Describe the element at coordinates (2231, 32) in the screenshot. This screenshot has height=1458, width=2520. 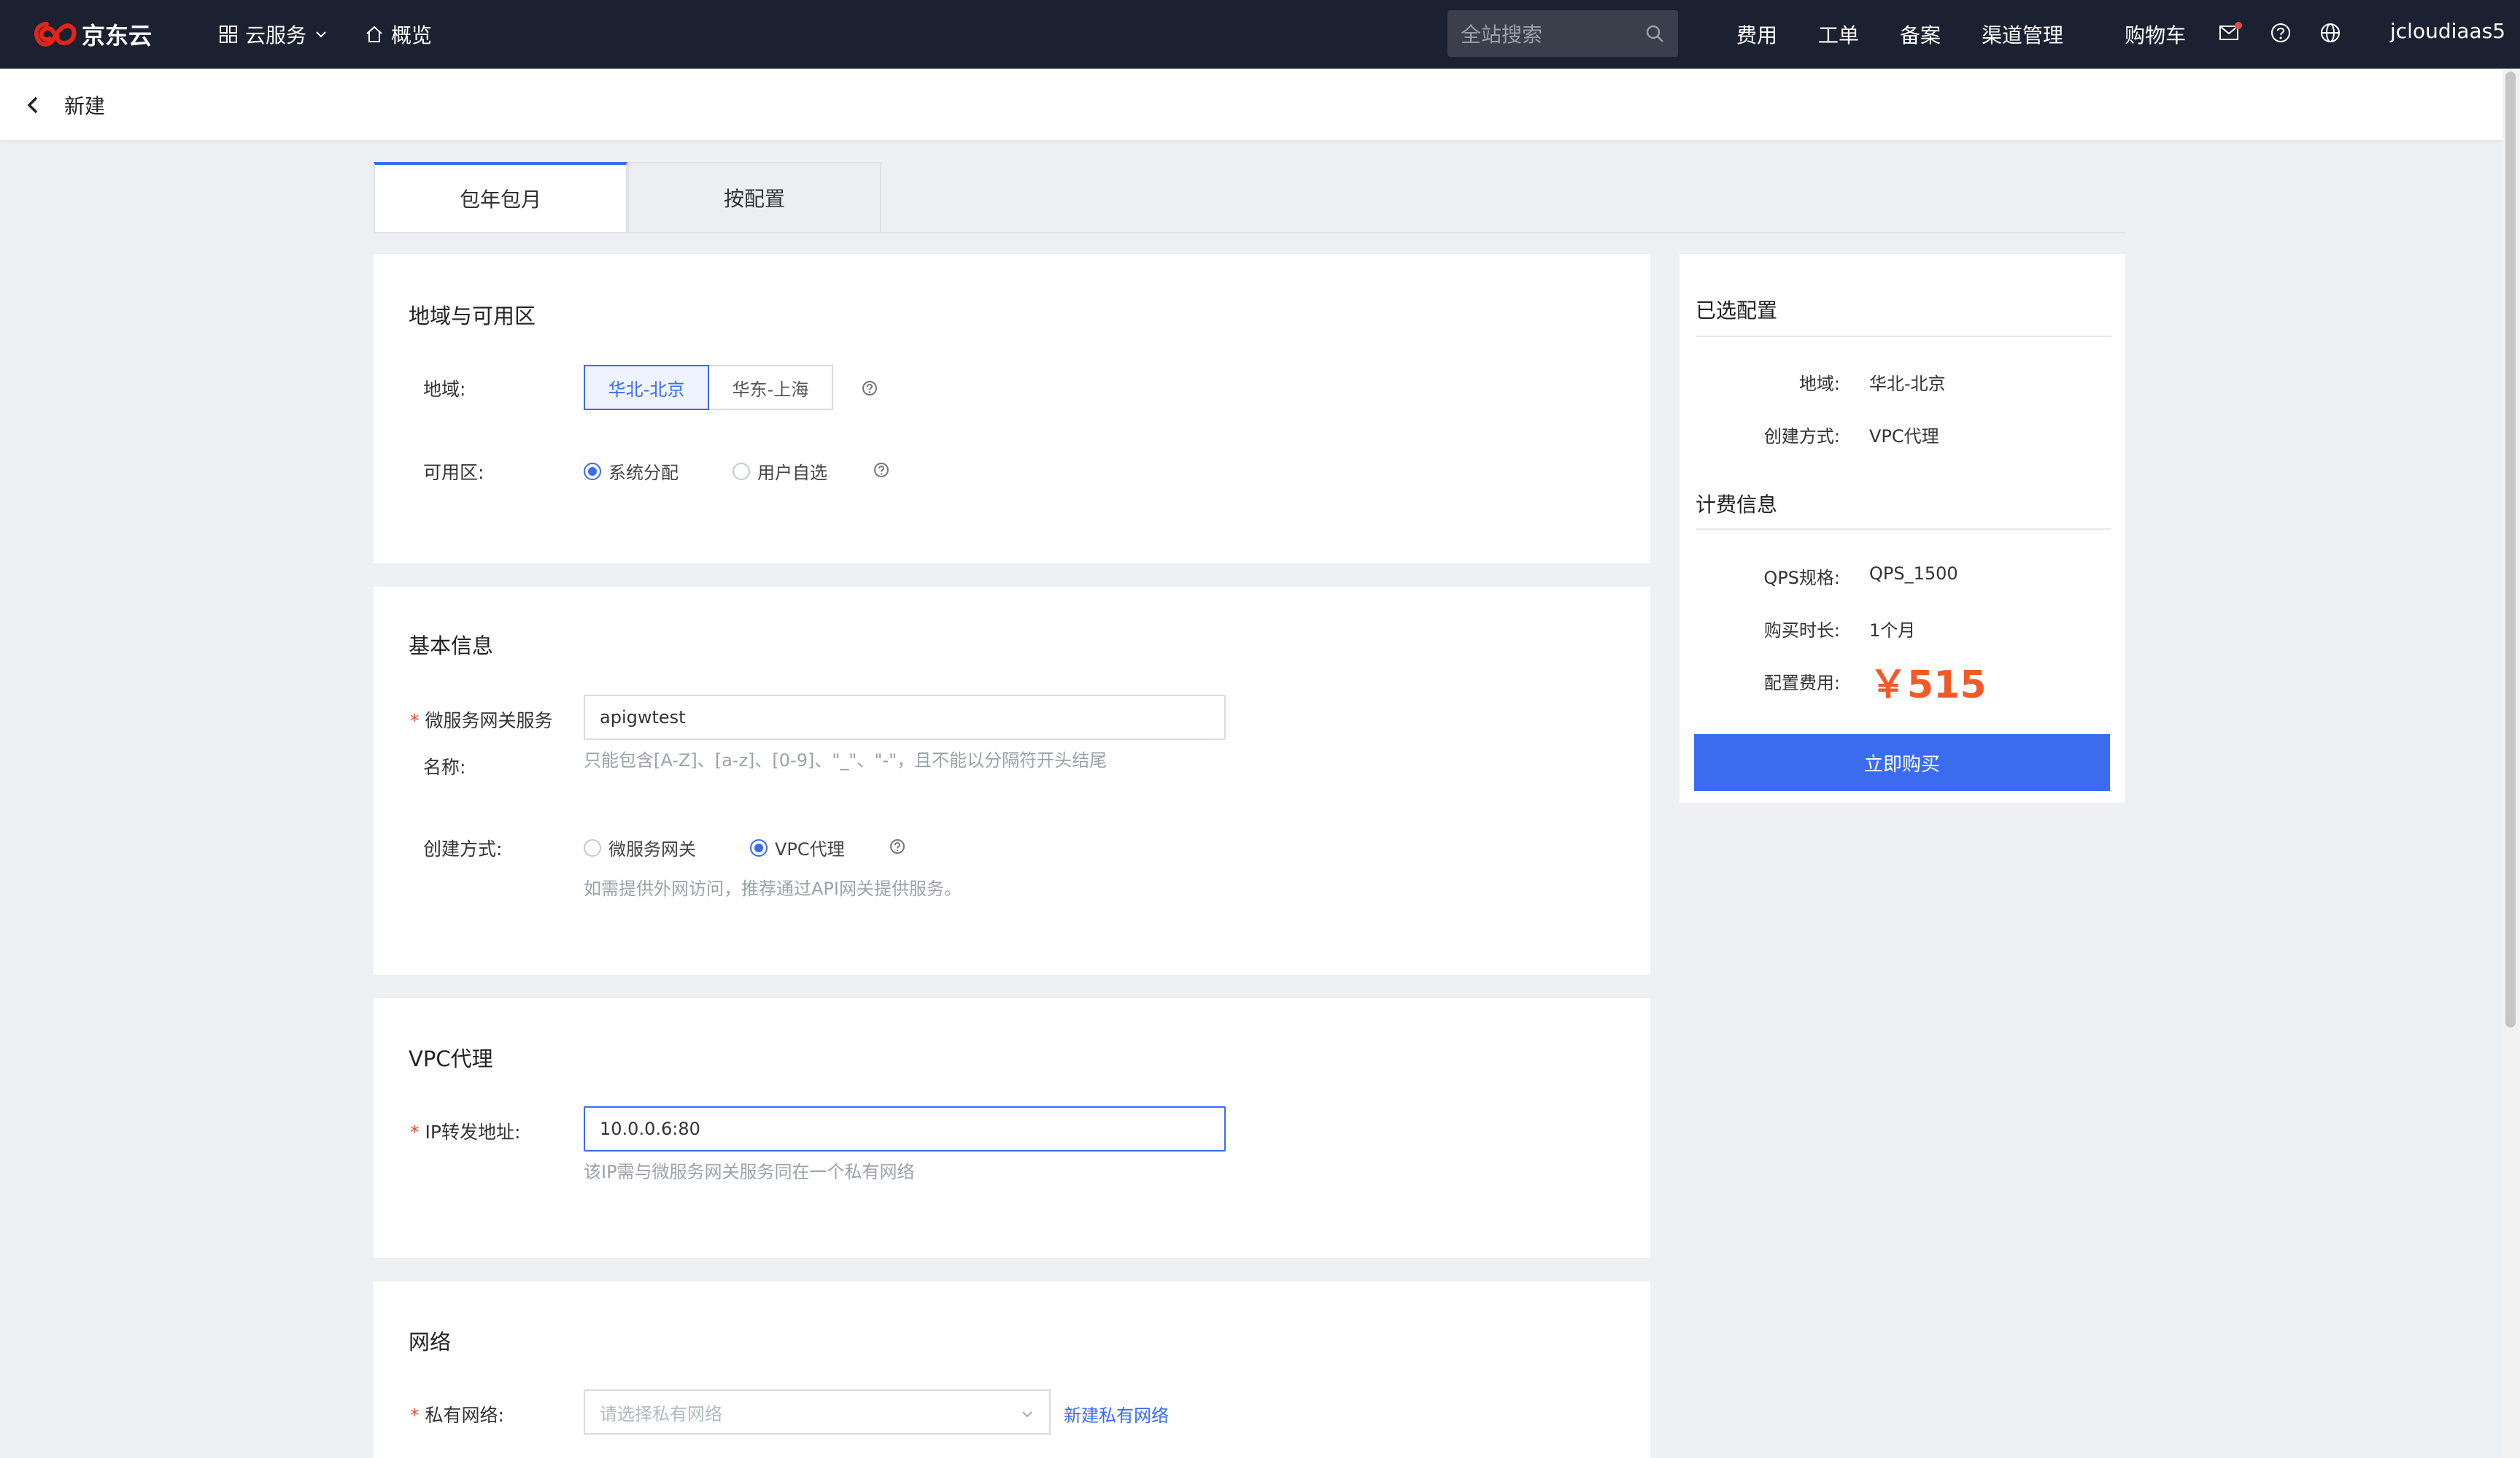
I see `mail-icon` at that location.